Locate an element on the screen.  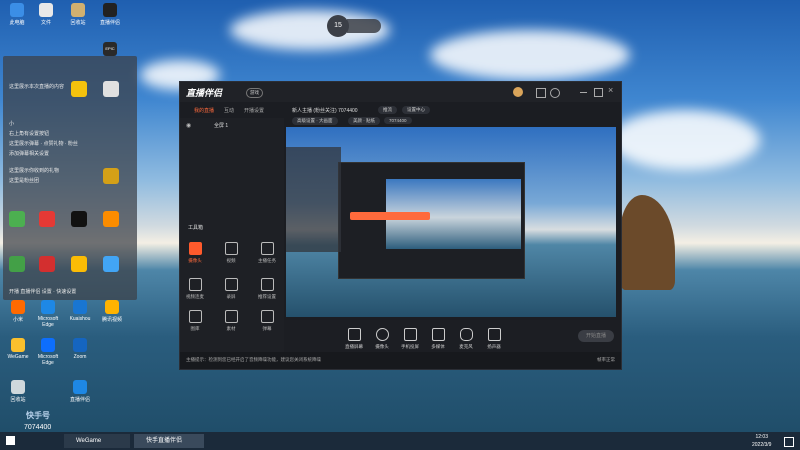
pill-settings: 设置中心 is located at coordinates (416, 110).